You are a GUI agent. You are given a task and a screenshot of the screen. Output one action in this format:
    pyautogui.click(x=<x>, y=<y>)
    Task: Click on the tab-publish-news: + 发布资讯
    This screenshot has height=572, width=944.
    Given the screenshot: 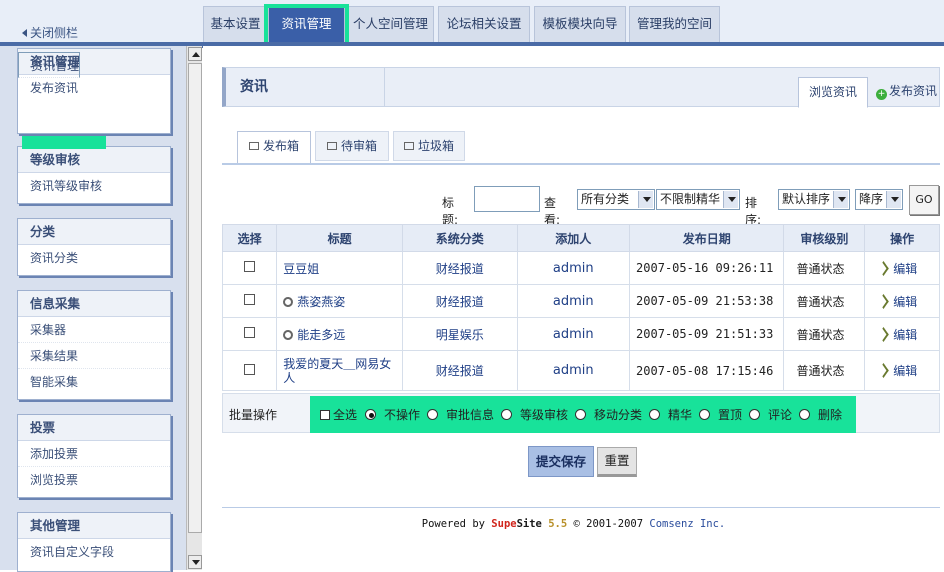 What is the action you would take?
    pyautogui.click(x=910, y=91)
    